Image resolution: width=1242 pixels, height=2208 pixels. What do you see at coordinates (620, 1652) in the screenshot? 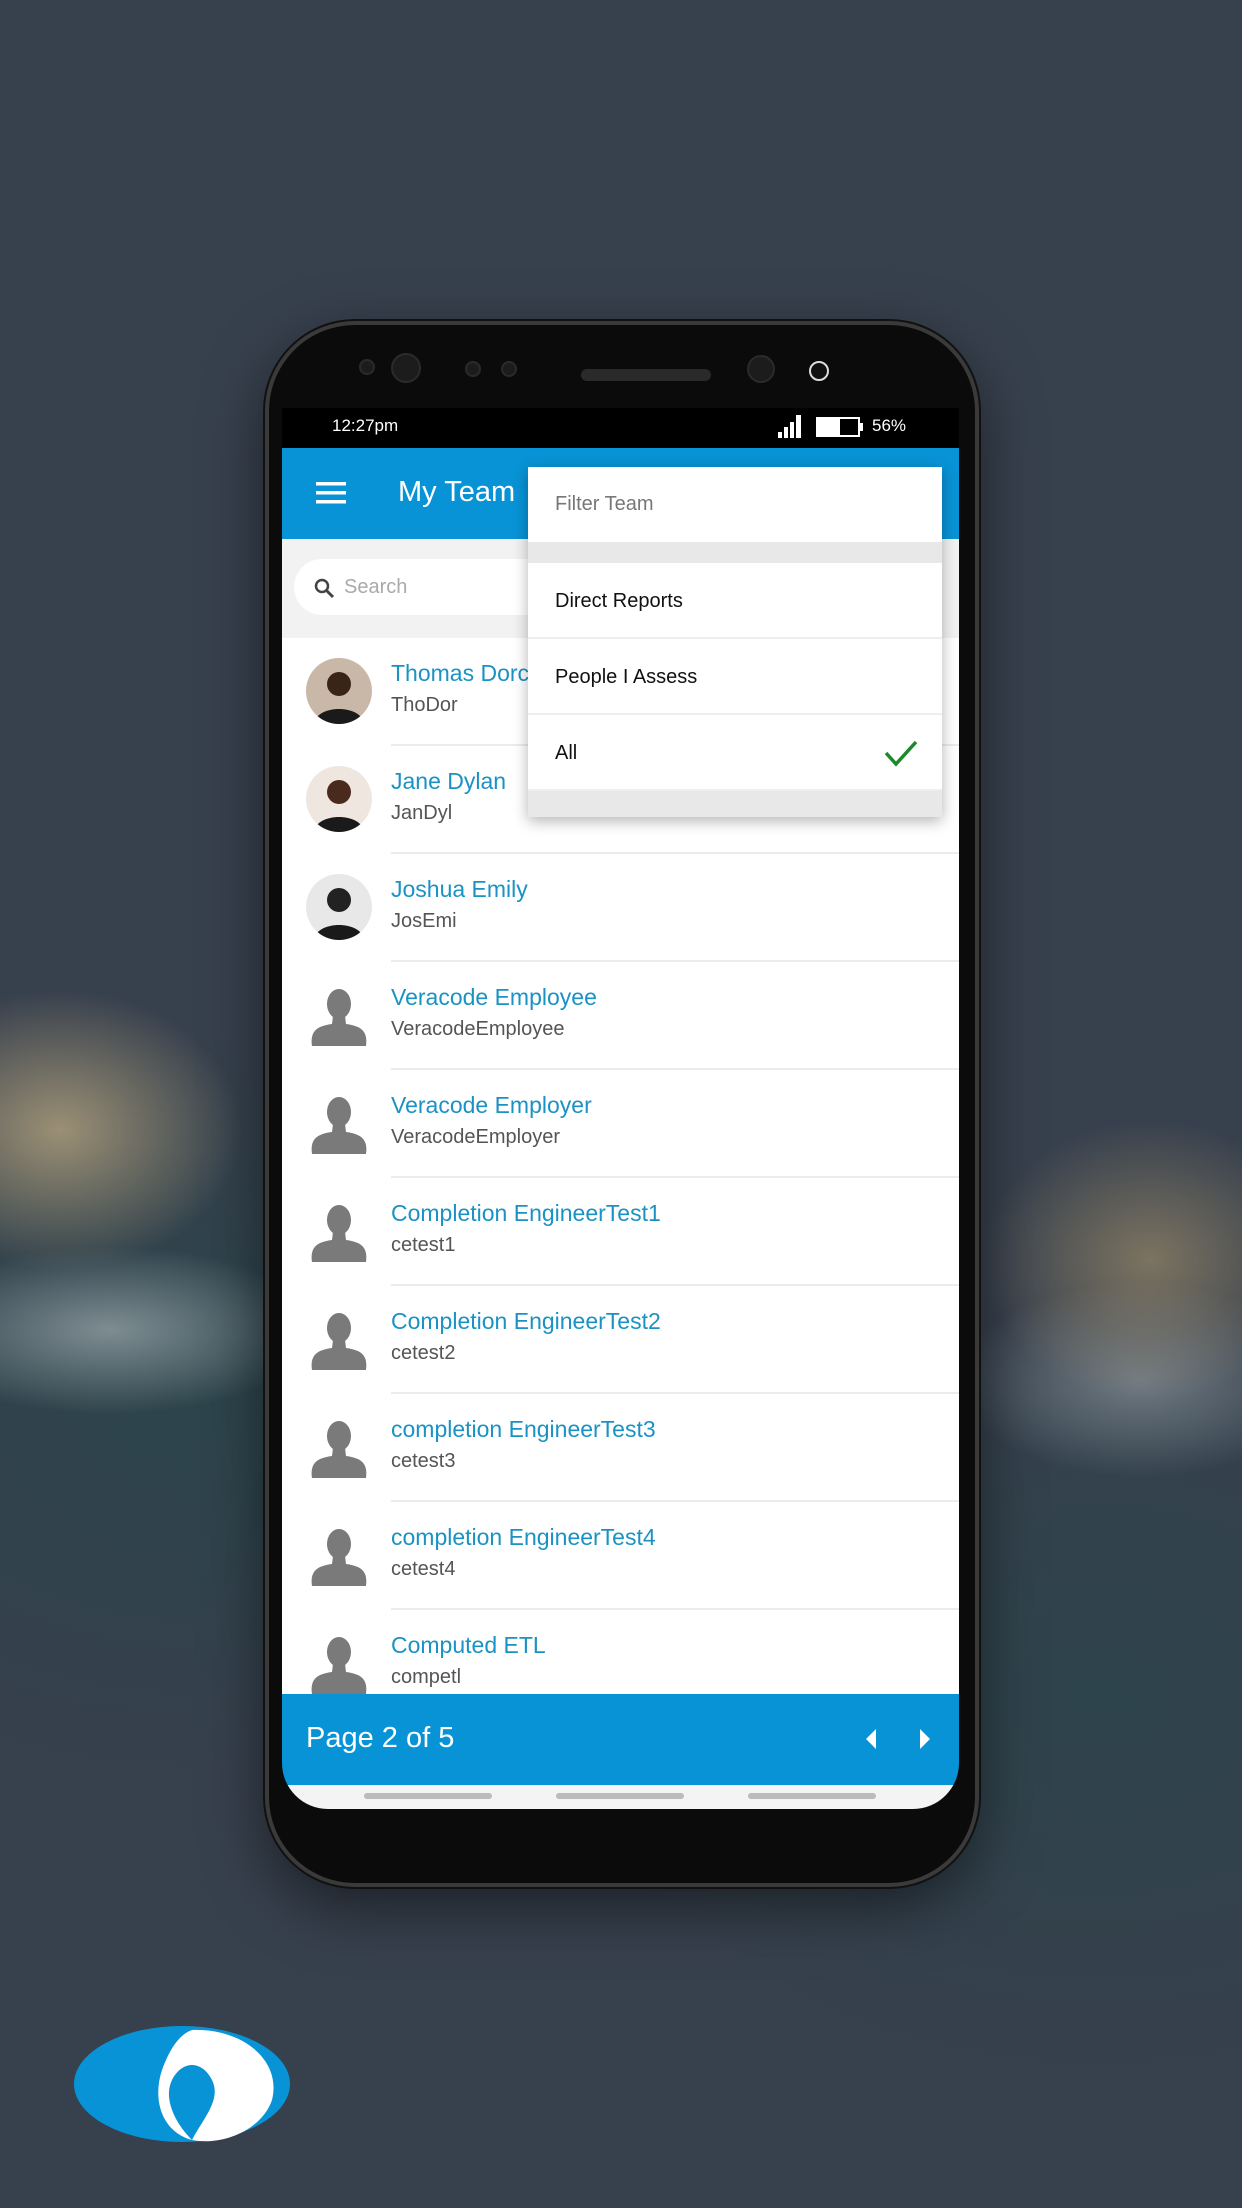
I see `team-member-row: Computed ETL competl` at bounding box center [620, 1652].